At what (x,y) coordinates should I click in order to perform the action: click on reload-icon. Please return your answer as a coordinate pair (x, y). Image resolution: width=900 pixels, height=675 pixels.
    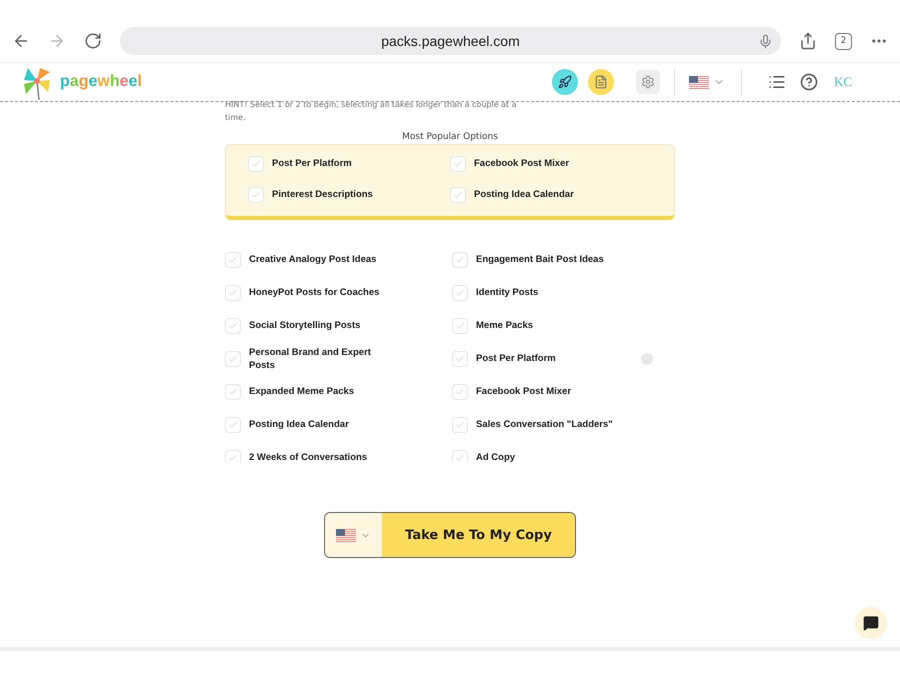
    Looking at the image, I should click on (93, 41).